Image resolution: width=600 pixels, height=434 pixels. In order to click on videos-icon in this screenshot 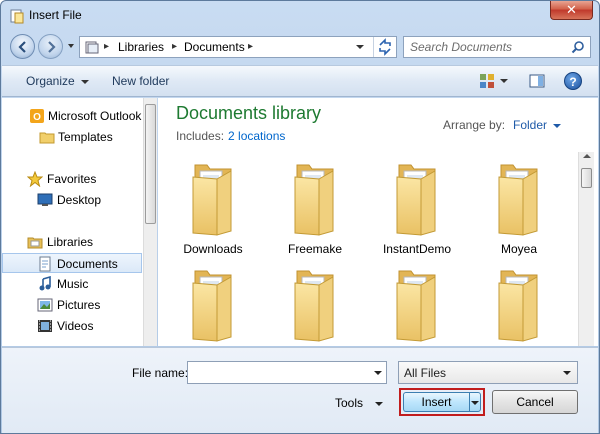, I will do `click(45, 326)`.